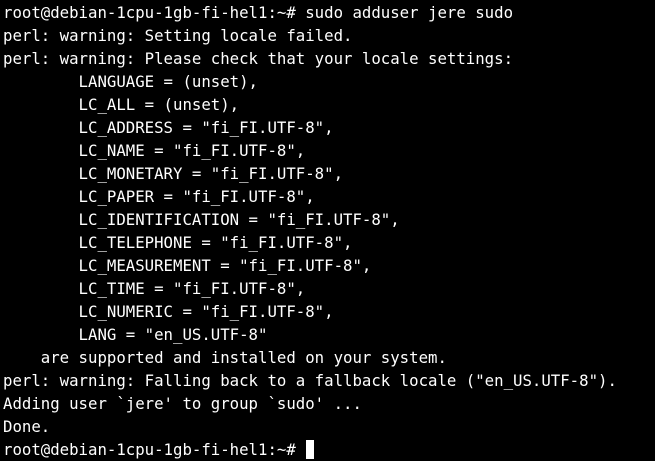 Image resolution: width=655 pixels, height=461 pixels. Describe the element at coordinates (159, 196) in the screenshot. I see `output-line: LC_PAPER = "fi_FI.UTF-8",` at that location.